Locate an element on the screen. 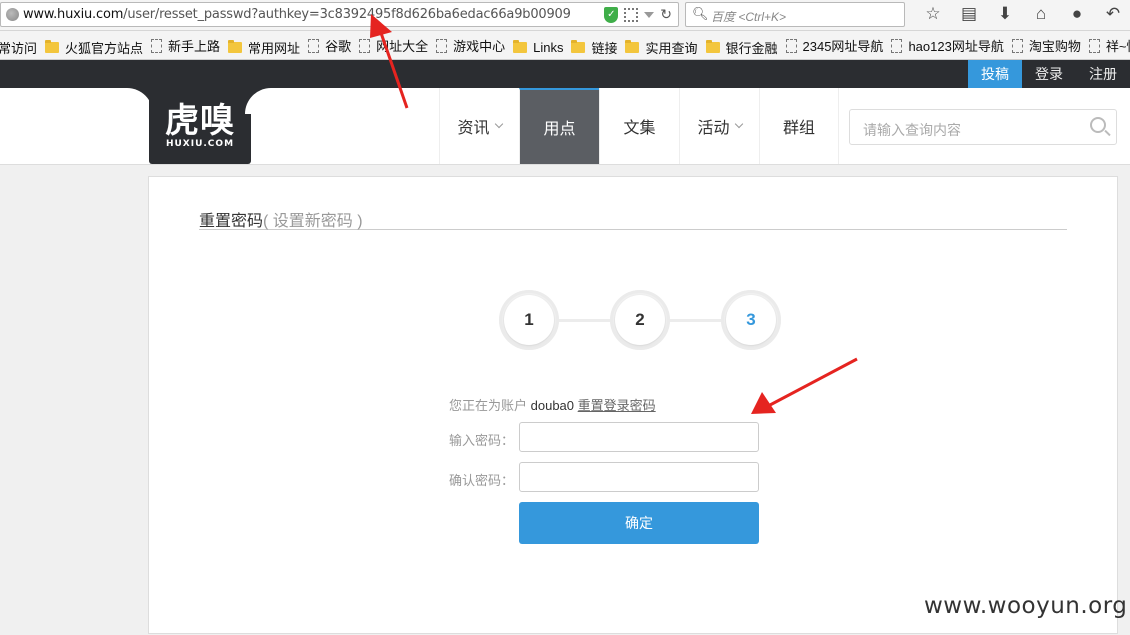  bookmark-item: 淘宝购物 is located at coordinates (1046, 45).